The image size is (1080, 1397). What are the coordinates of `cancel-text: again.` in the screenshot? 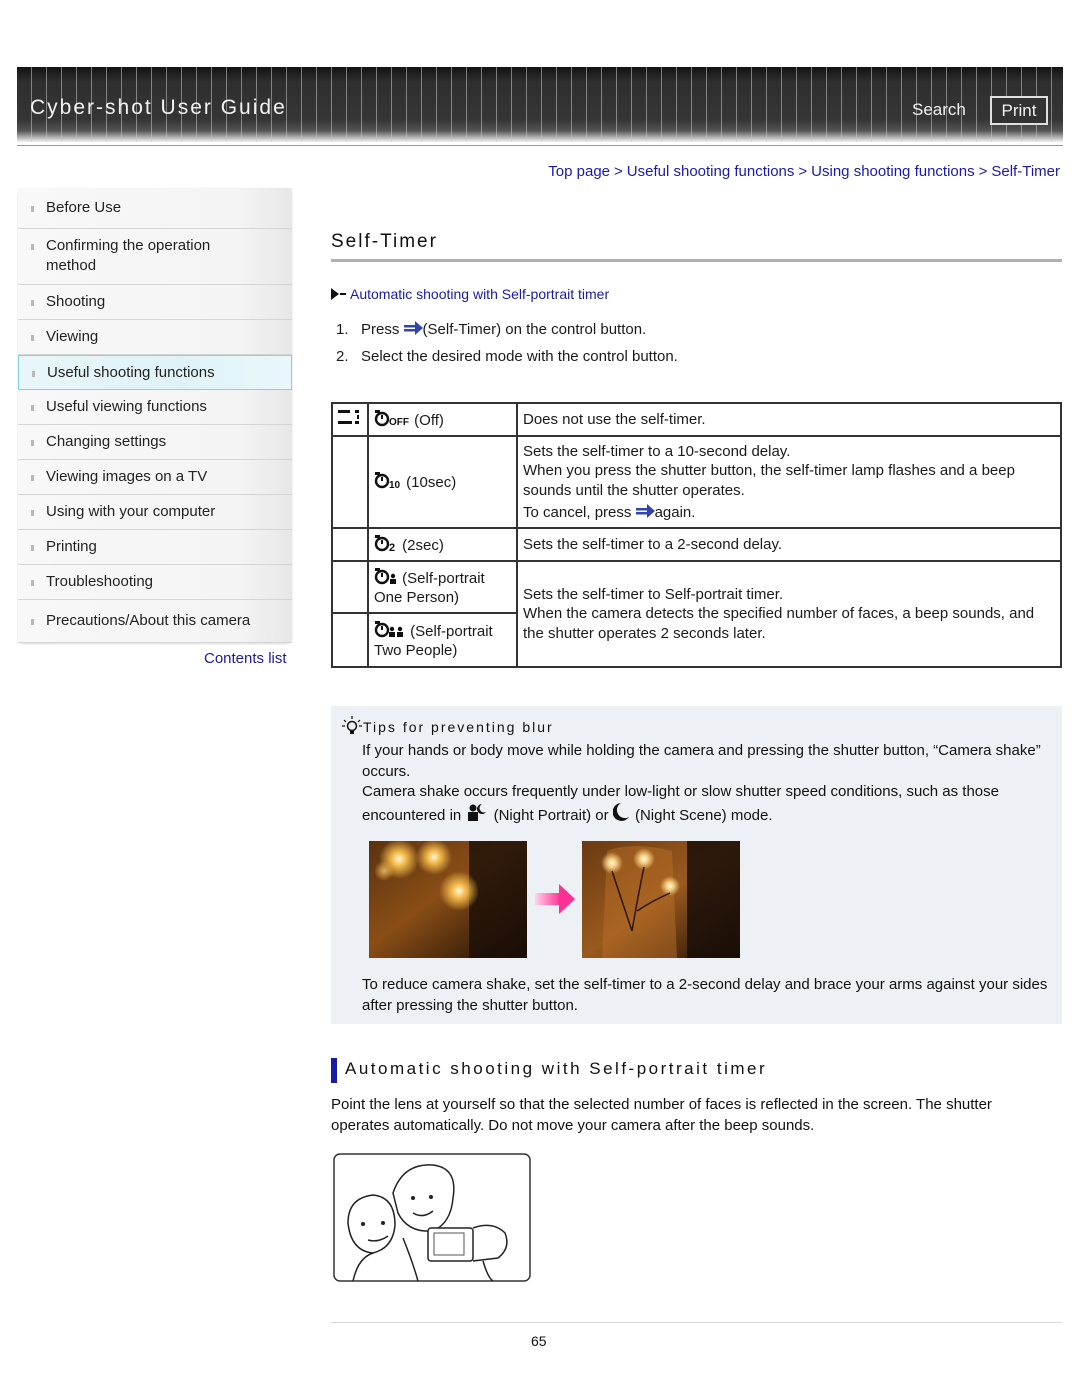 It's located at (675, 512).